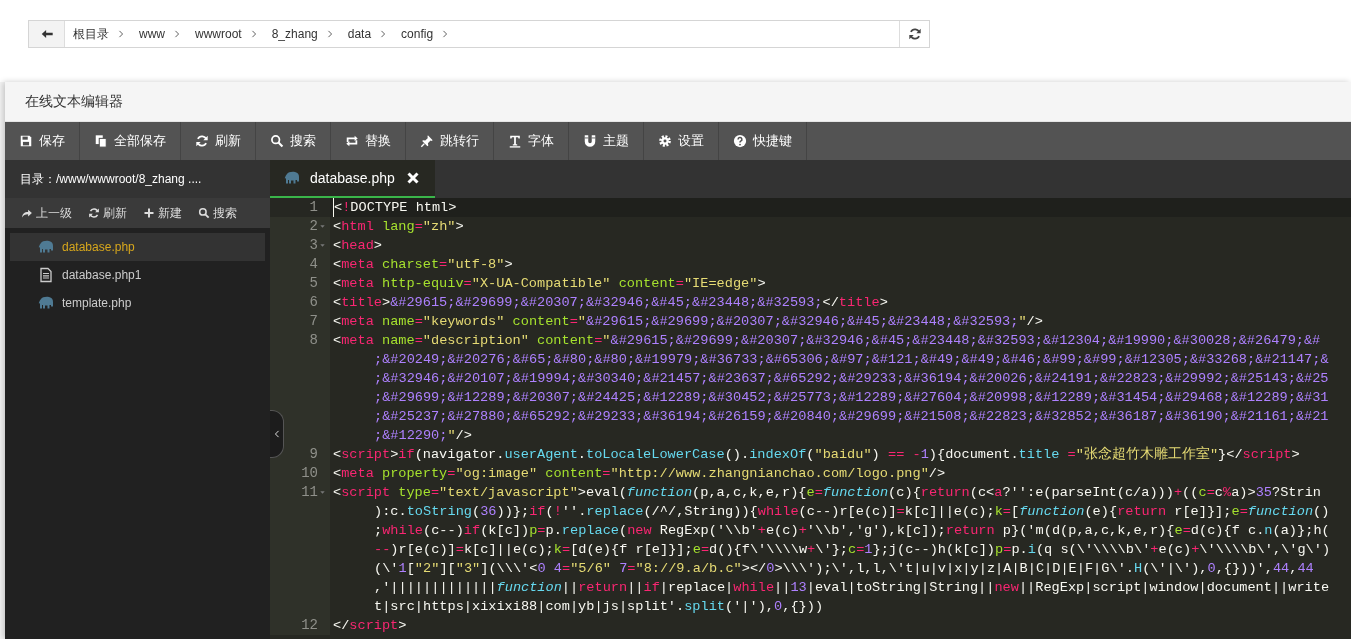 The width and height of the screenshot is (1351, 639). What do you see at coordinates (610, 303) in the screenshot?
I see `code-line: <title>&#29615;&#29699;&#20307;&#32946;&#45;&#23448;&#32593;</title>` at bounding box center [610, 303].